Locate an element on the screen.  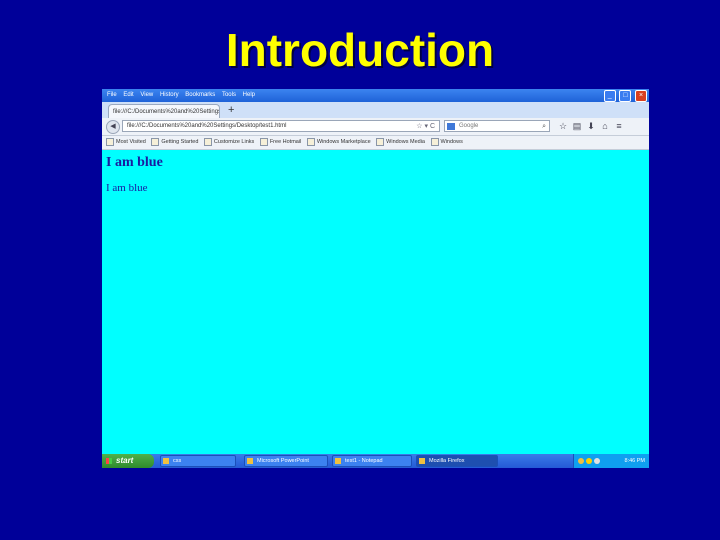
bookmark-item: Most Visited is located at coordinates (126, 142).